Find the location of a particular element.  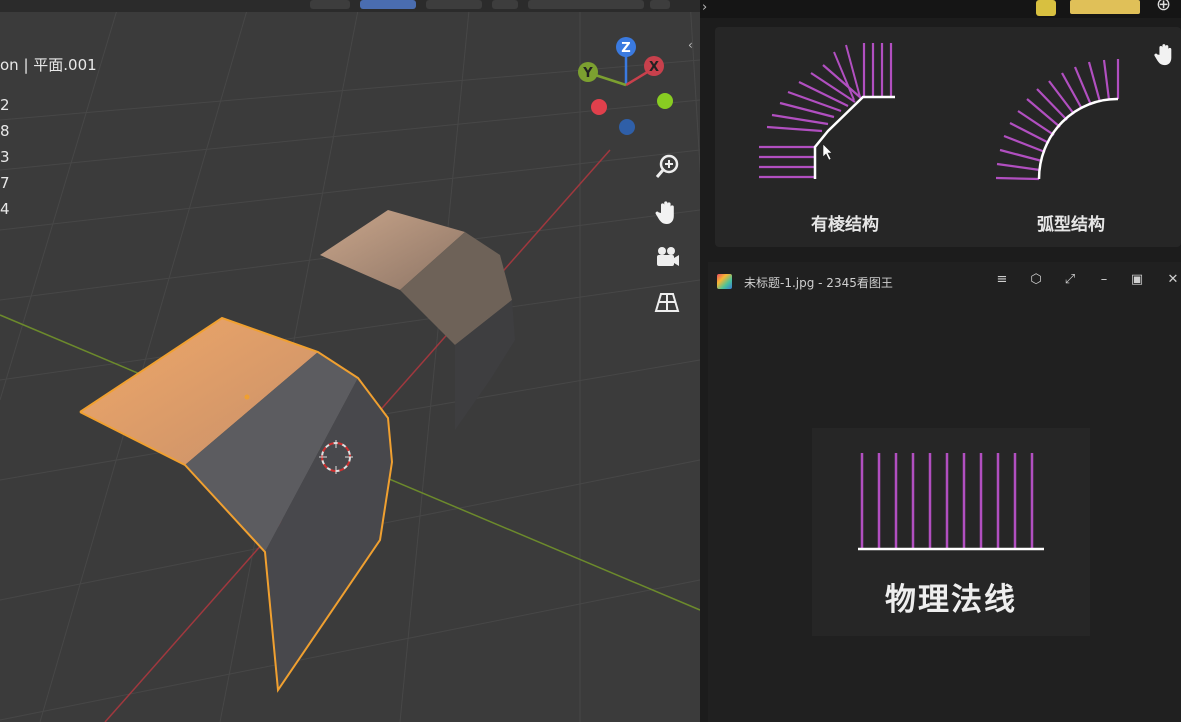

neg-y-handle is located at coordinates (665, 101).